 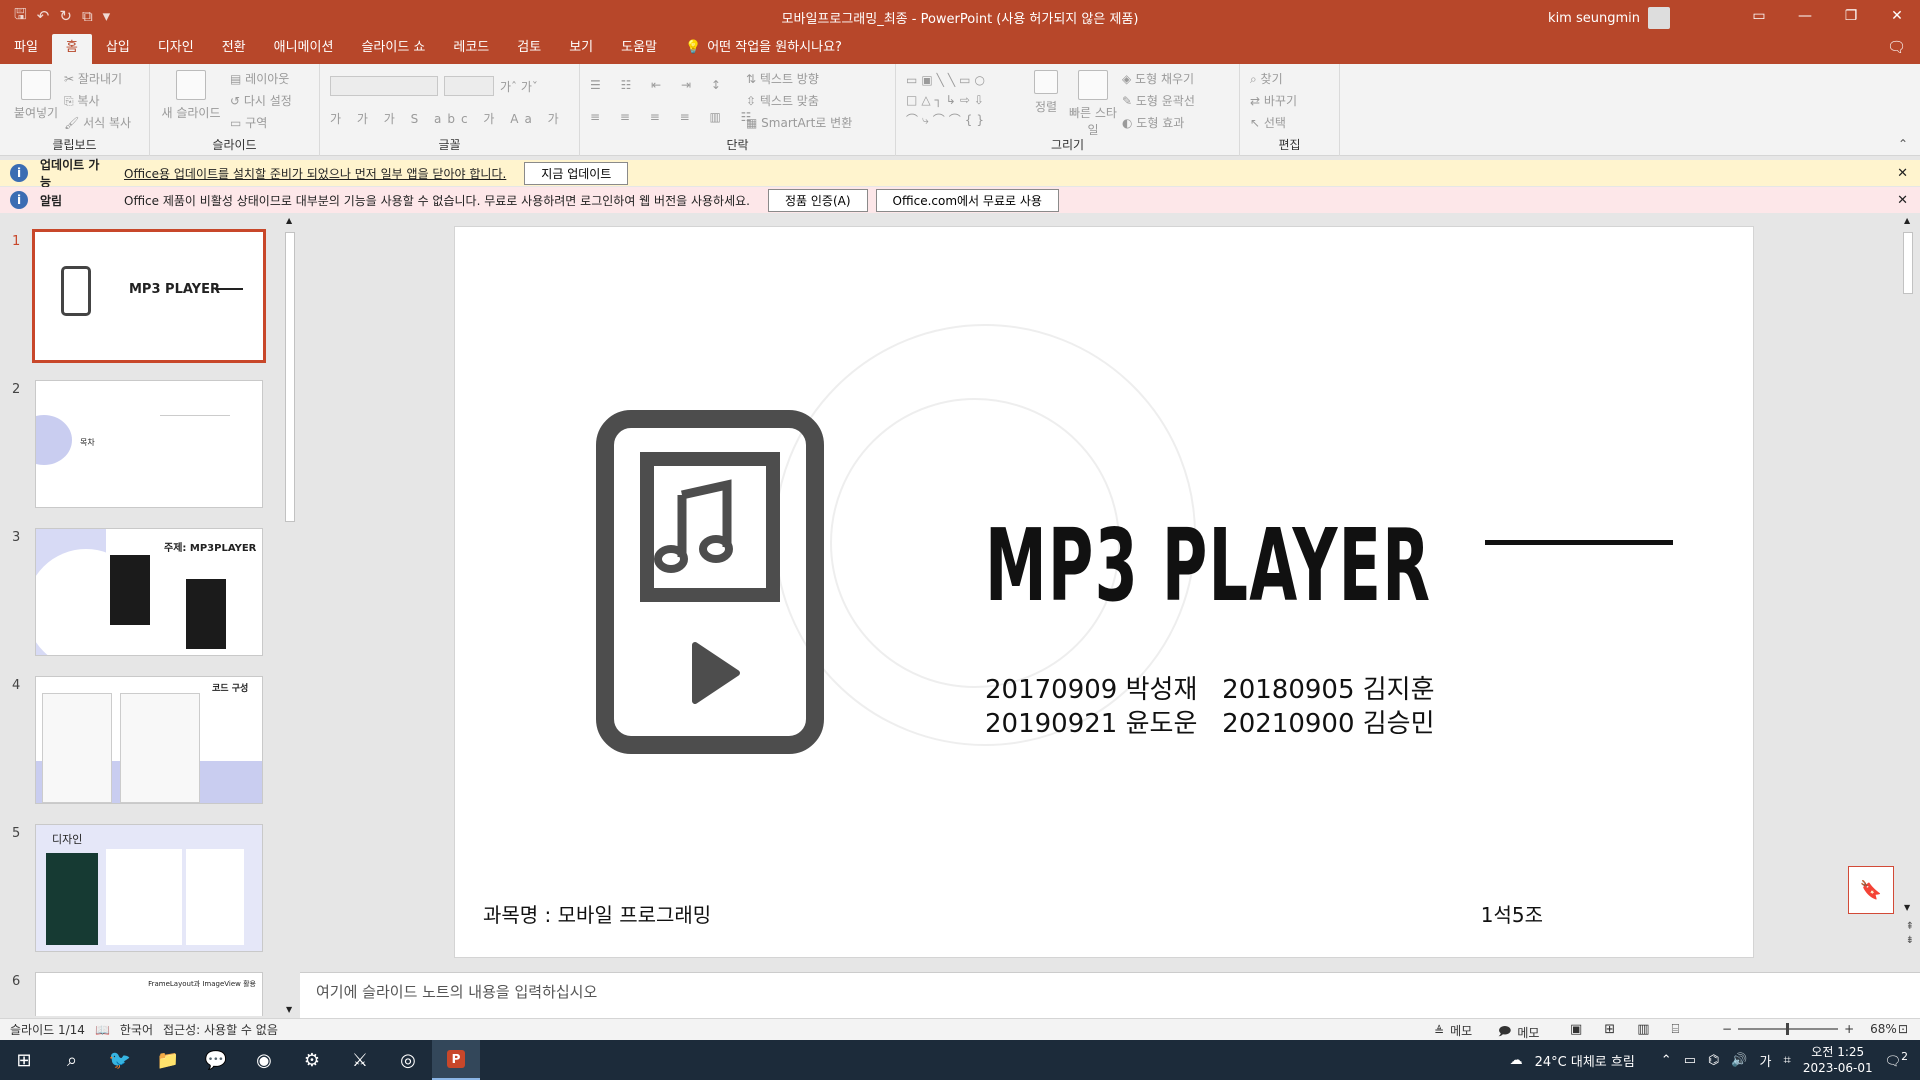 What do you see at coordinates (1153, 122) in the screenshot?
I see `shape-effects-button: ◐ 도형 효과` at bounding box center [1153, 122].